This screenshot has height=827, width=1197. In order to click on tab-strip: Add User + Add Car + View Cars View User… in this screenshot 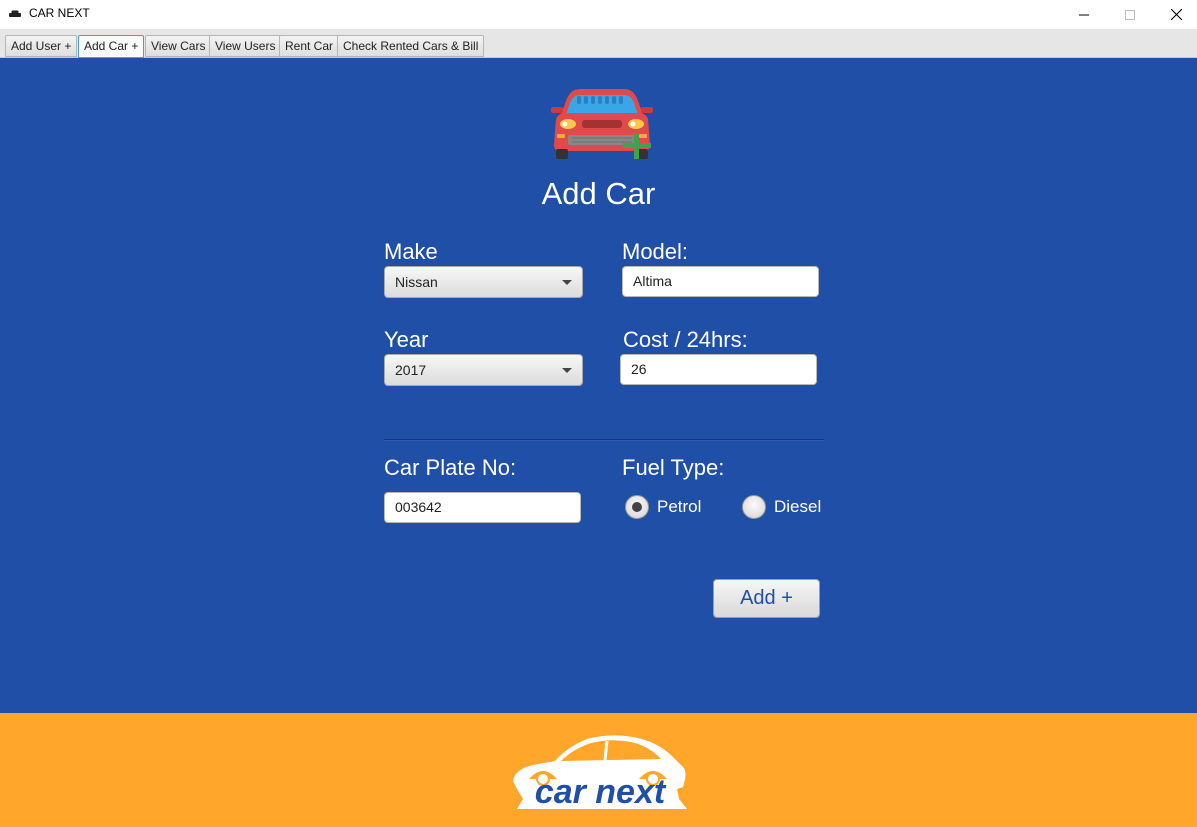, I will do `click(598, 43)`.